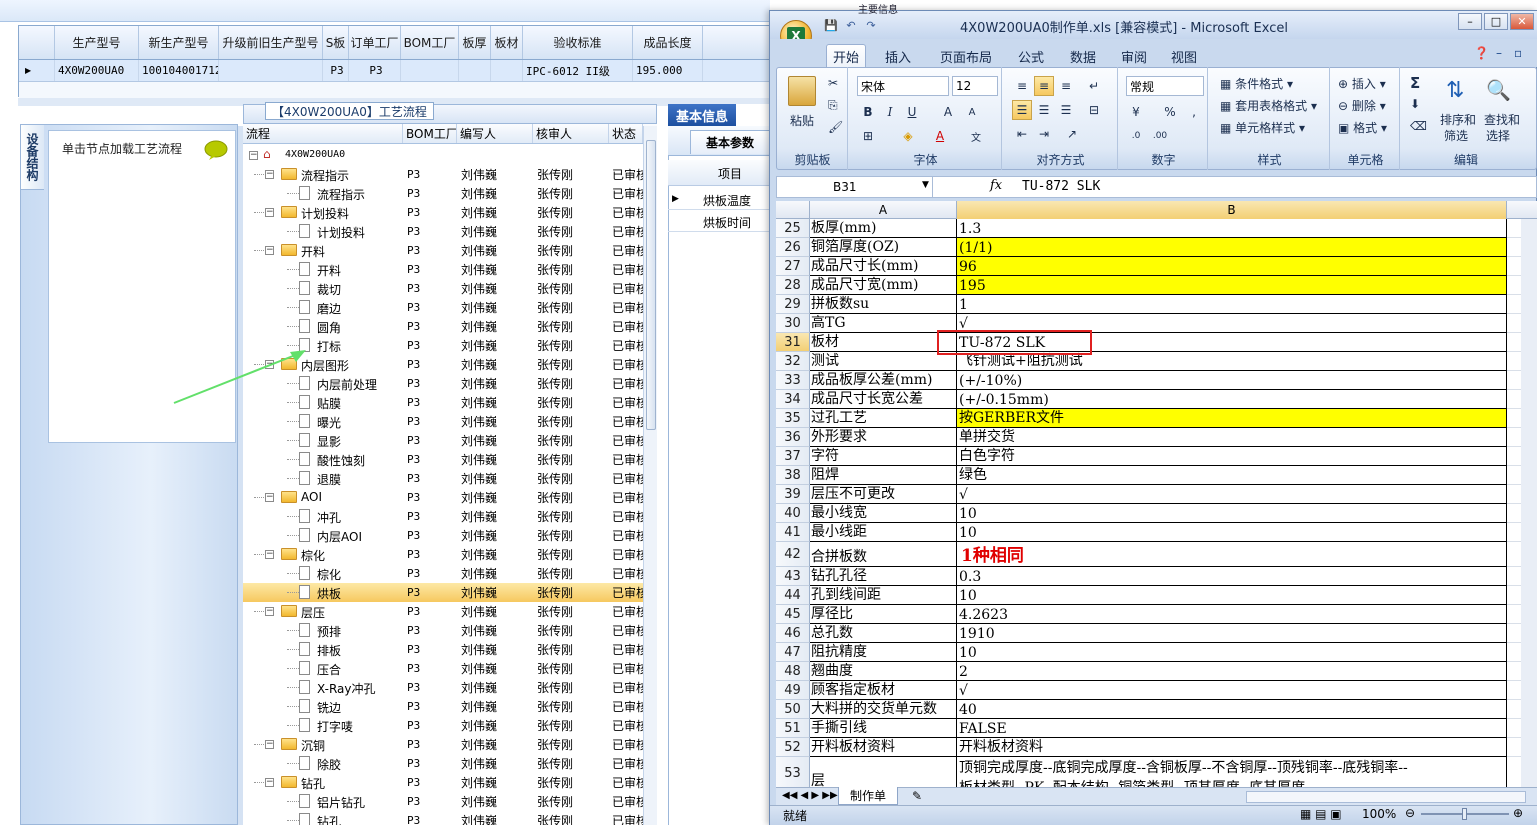 The width and height of the screenshot is (1537, 825). I want to click on cell-a: 层压不可更改, so click(883, 494).